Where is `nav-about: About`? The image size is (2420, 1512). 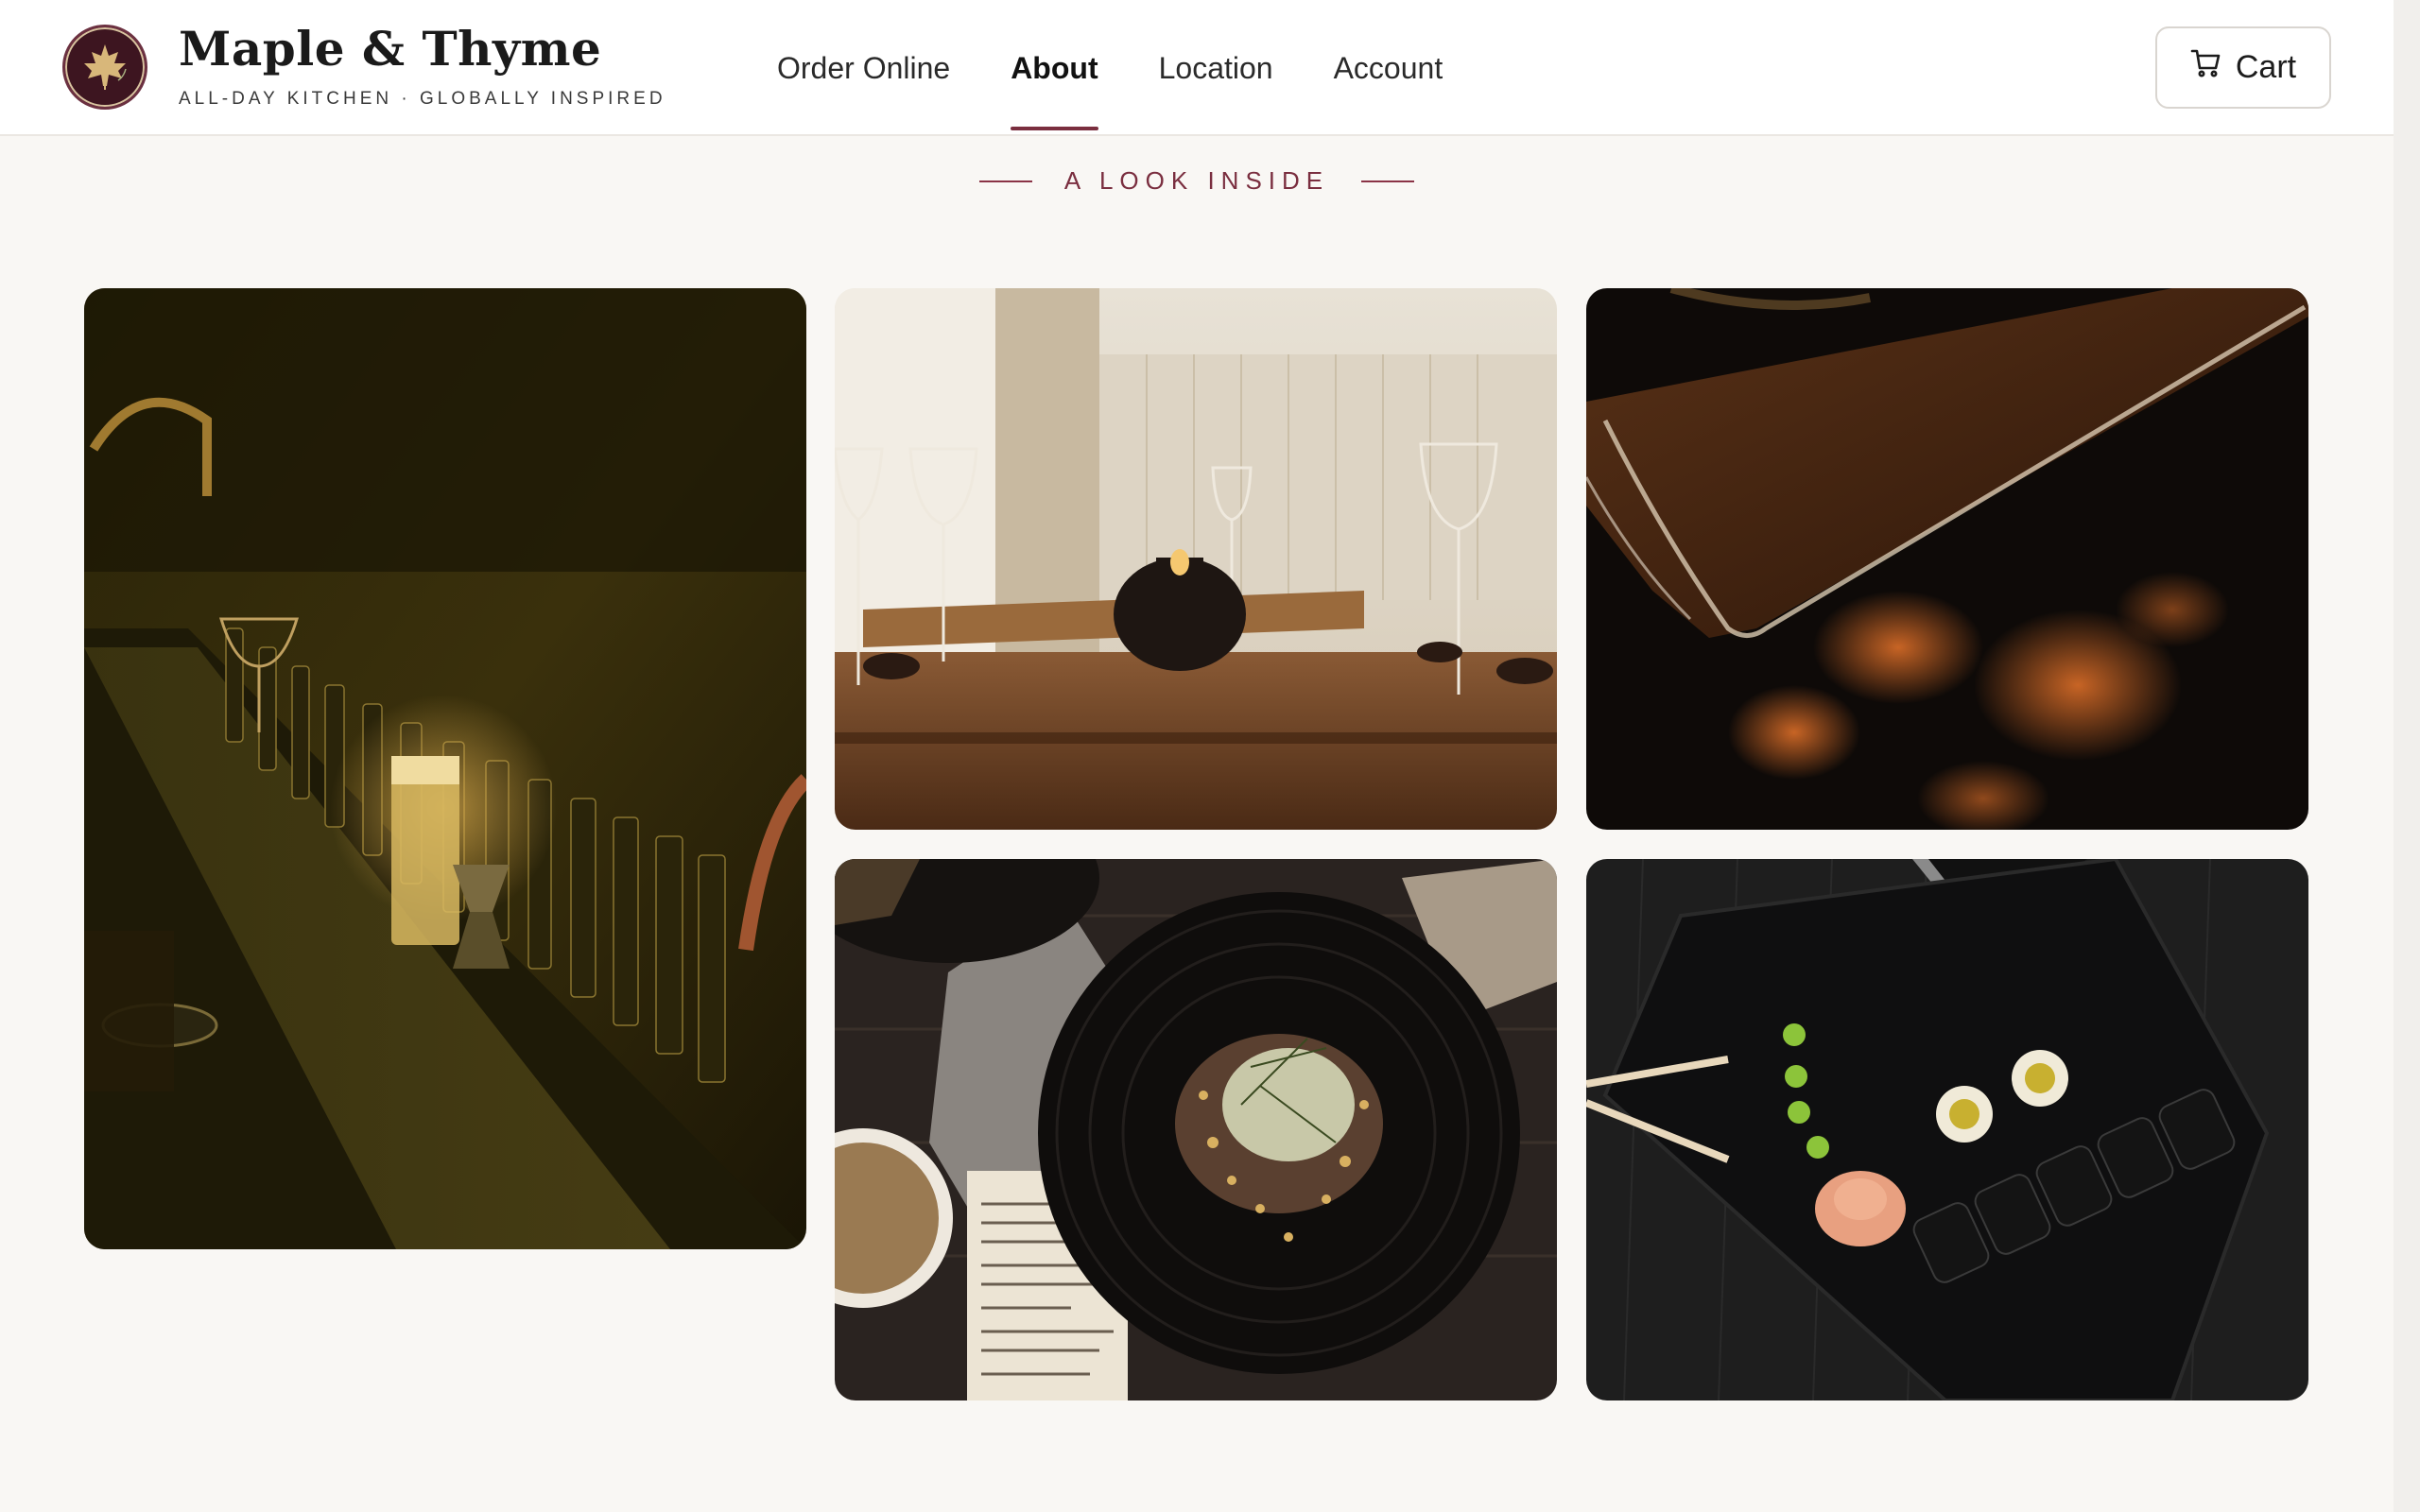 nav-about: About is located at coordinates (1054, 68).